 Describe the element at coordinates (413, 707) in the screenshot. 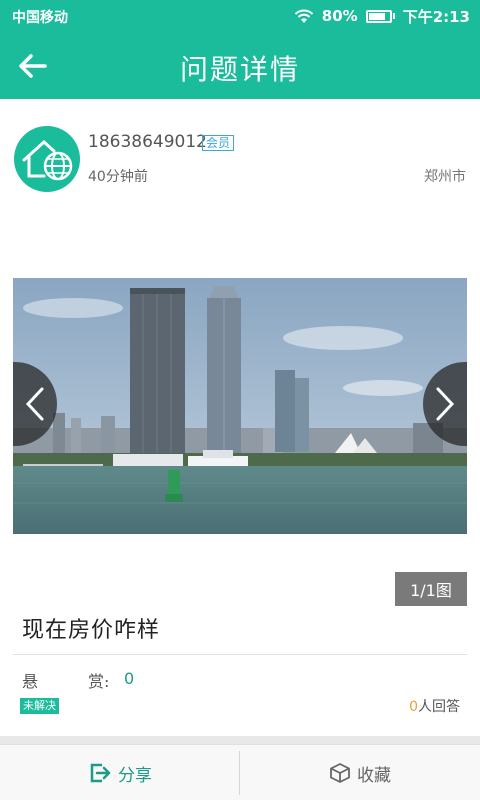

I see `answer-count-number: 0` at that location.